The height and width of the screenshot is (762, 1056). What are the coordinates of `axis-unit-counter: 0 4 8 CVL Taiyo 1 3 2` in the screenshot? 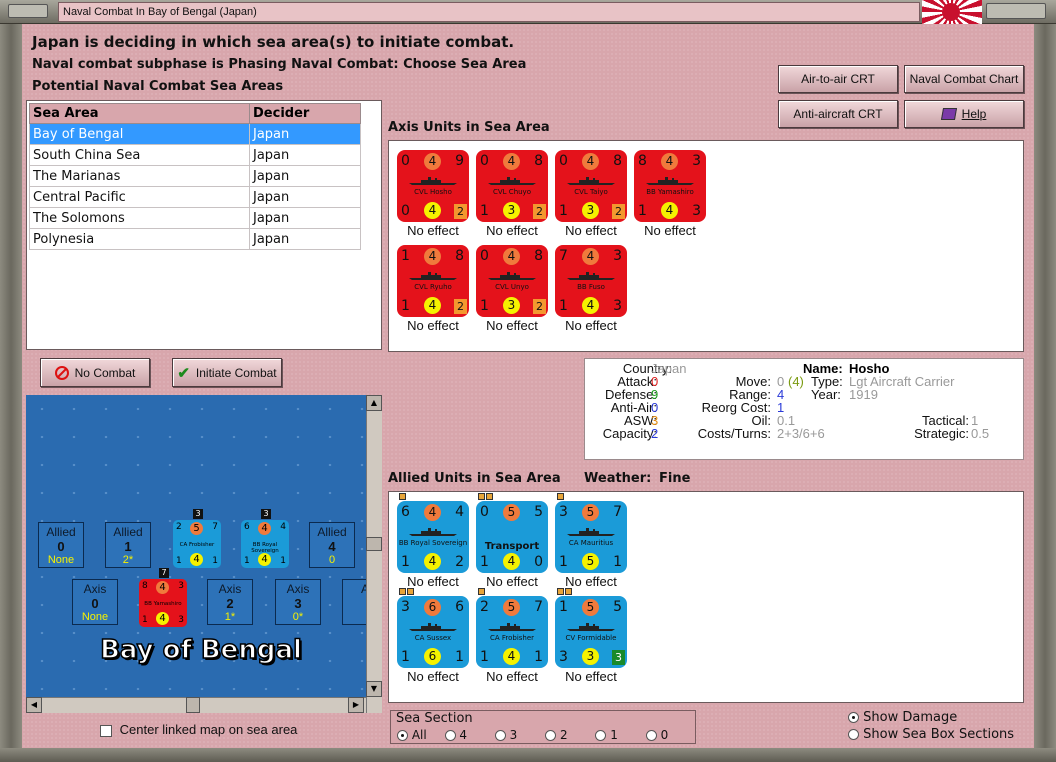 It's located at (591, 186).